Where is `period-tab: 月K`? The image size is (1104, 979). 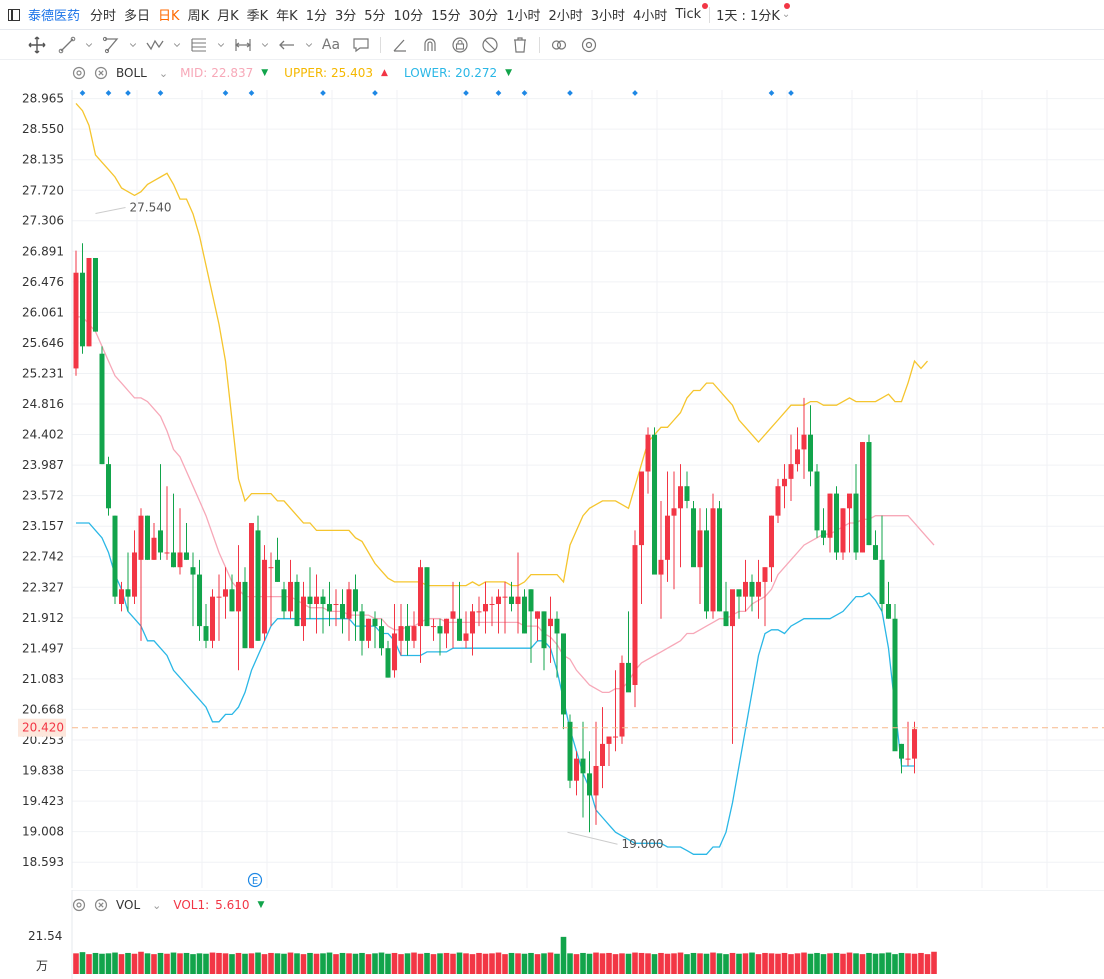
period-tab: 月K is located at coordinates (228, 14).